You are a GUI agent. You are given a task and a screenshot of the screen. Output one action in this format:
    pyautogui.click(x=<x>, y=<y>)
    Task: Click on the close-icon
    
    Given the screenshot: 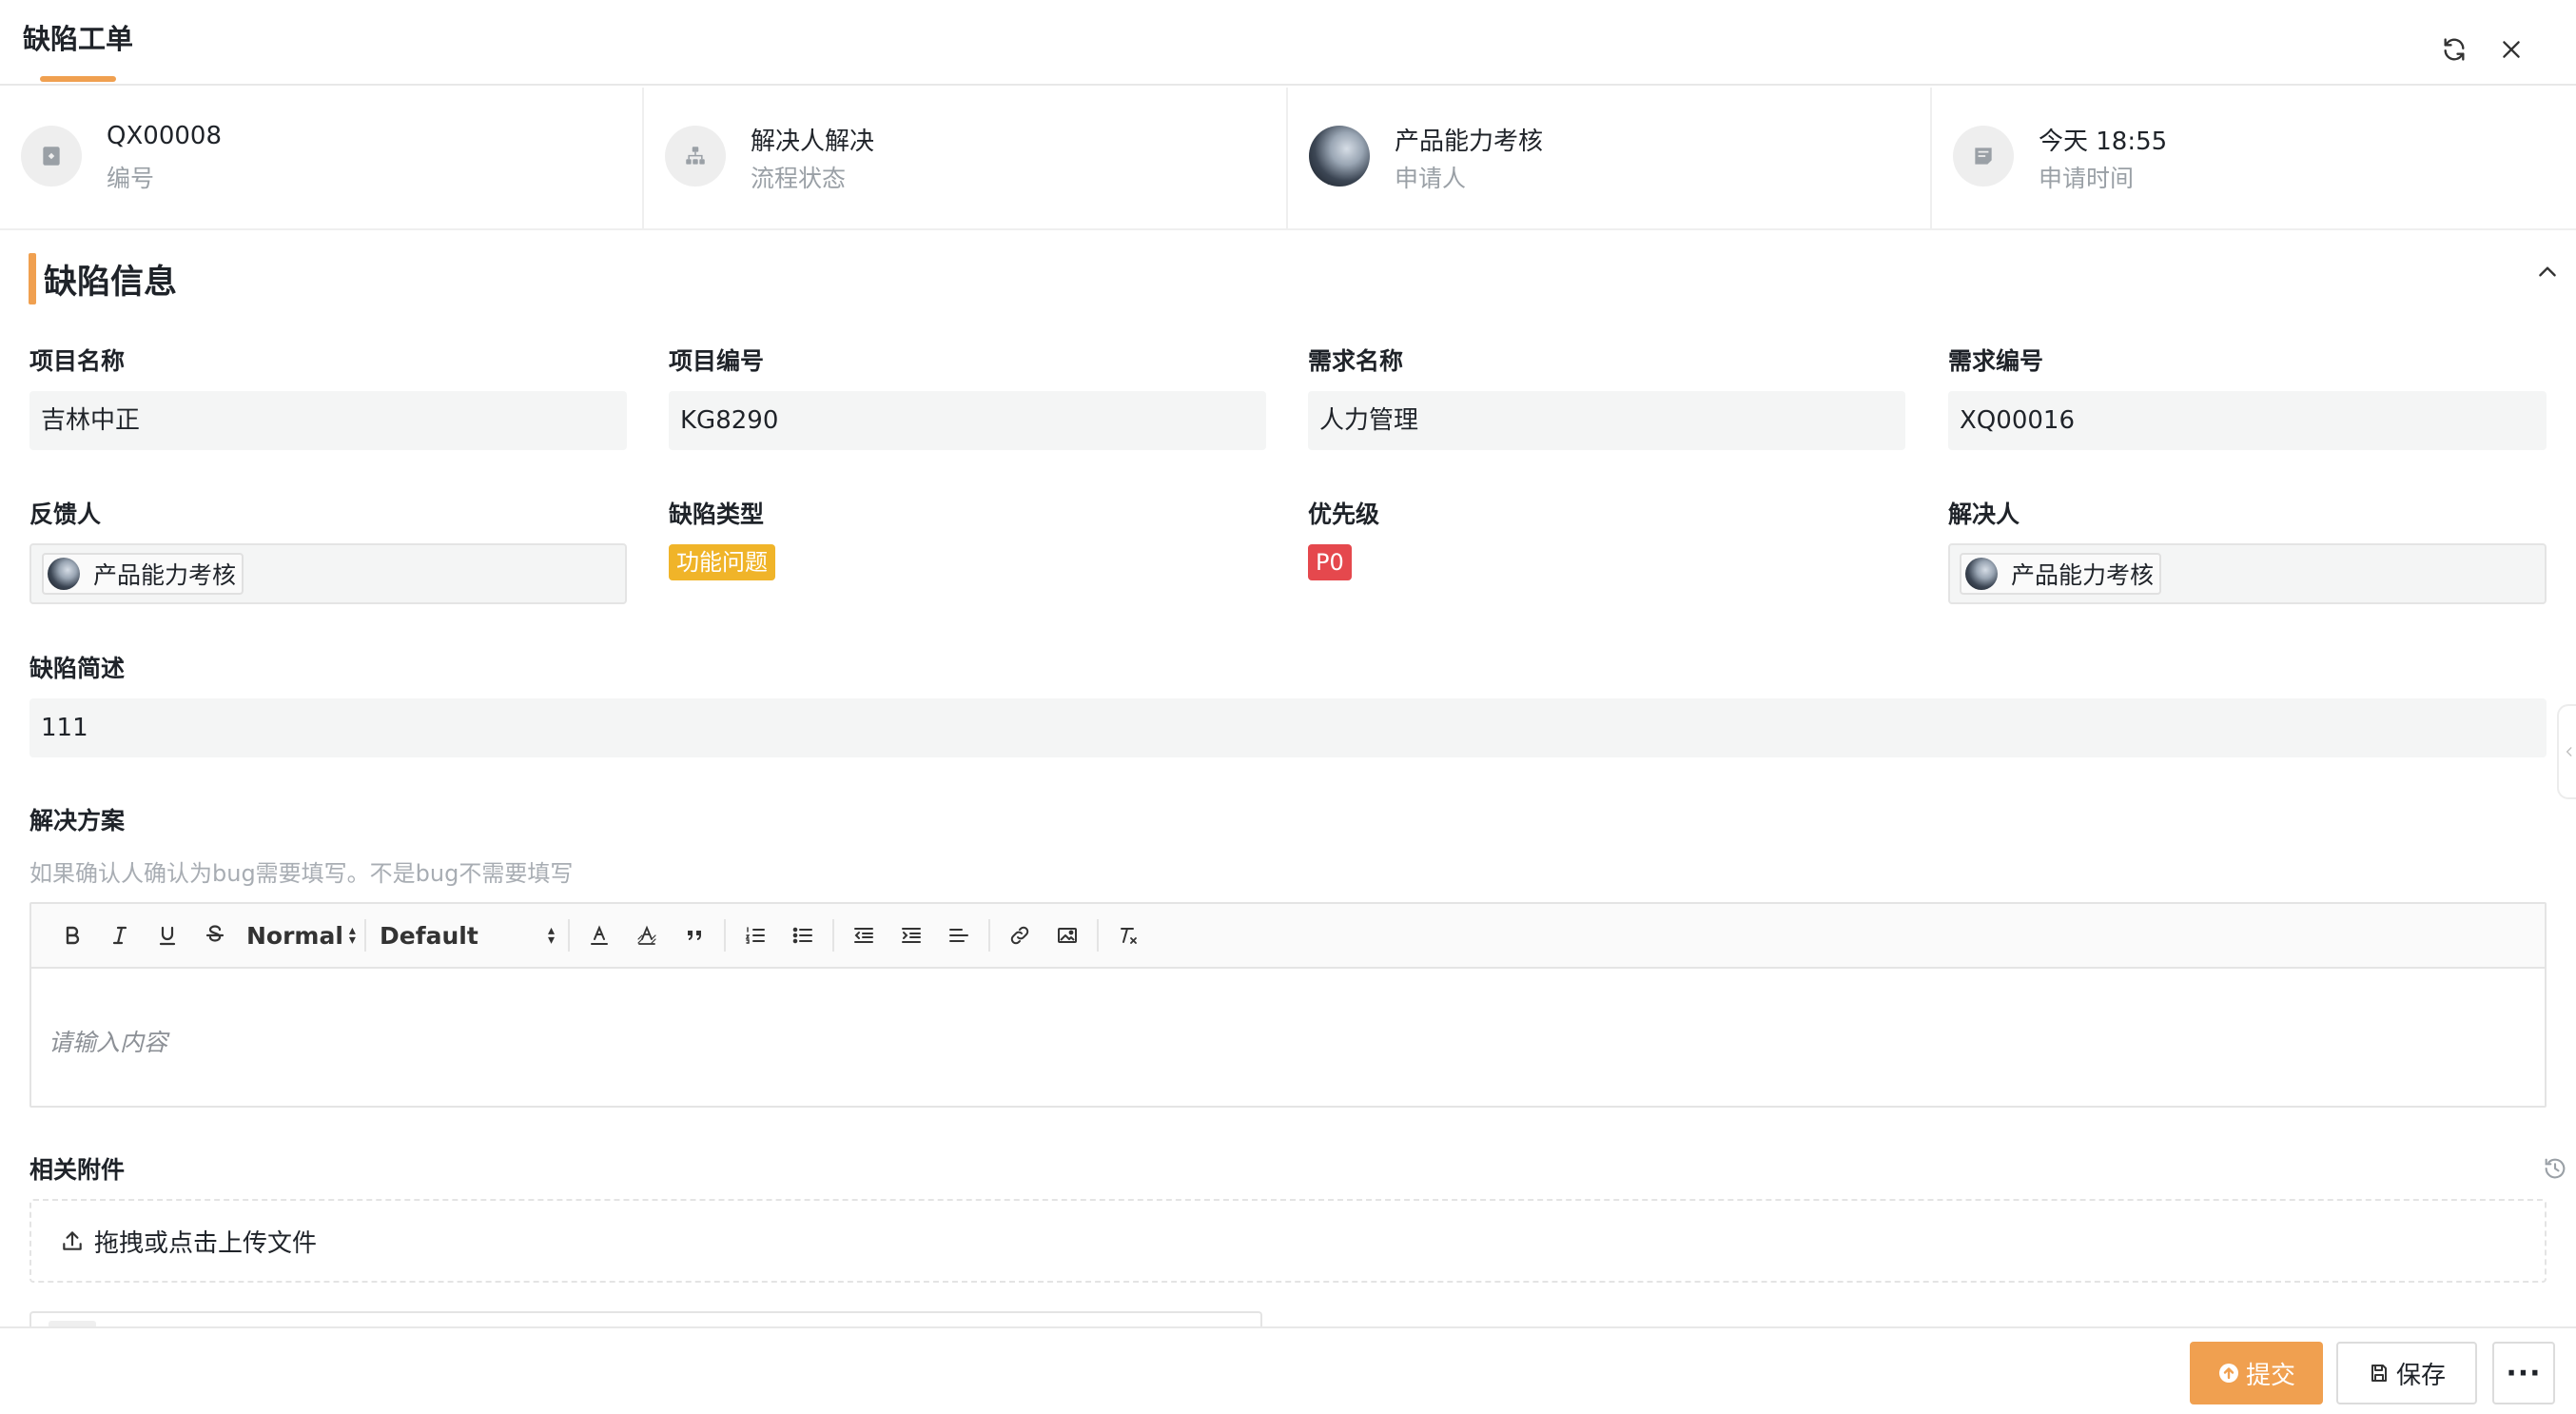 What is the action you would take?
    pyautogui.click(x=2511, y=49)
    